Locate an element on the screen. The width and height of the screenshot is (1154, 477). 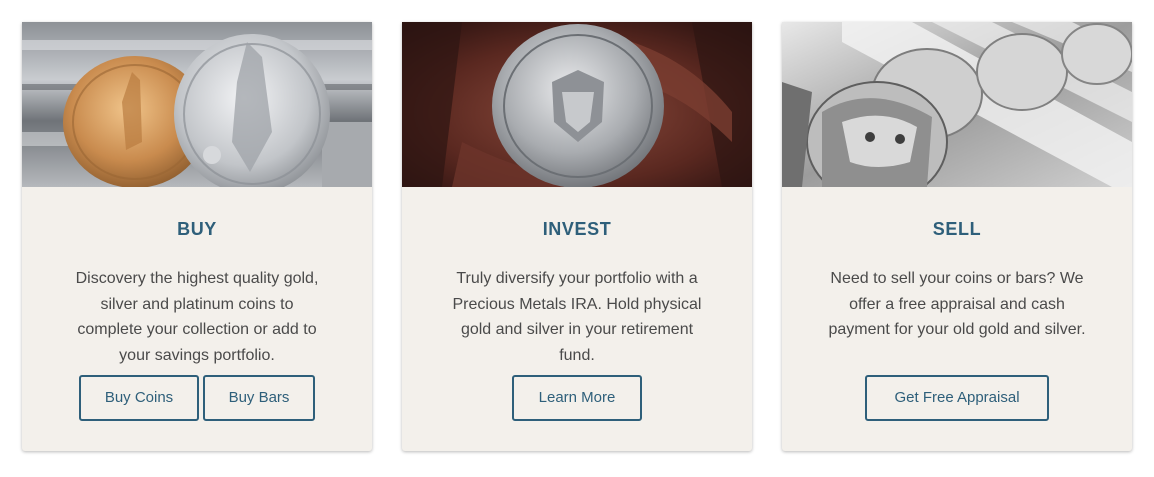
invest-button-row: Learn More is located at coordinates (577, 398).